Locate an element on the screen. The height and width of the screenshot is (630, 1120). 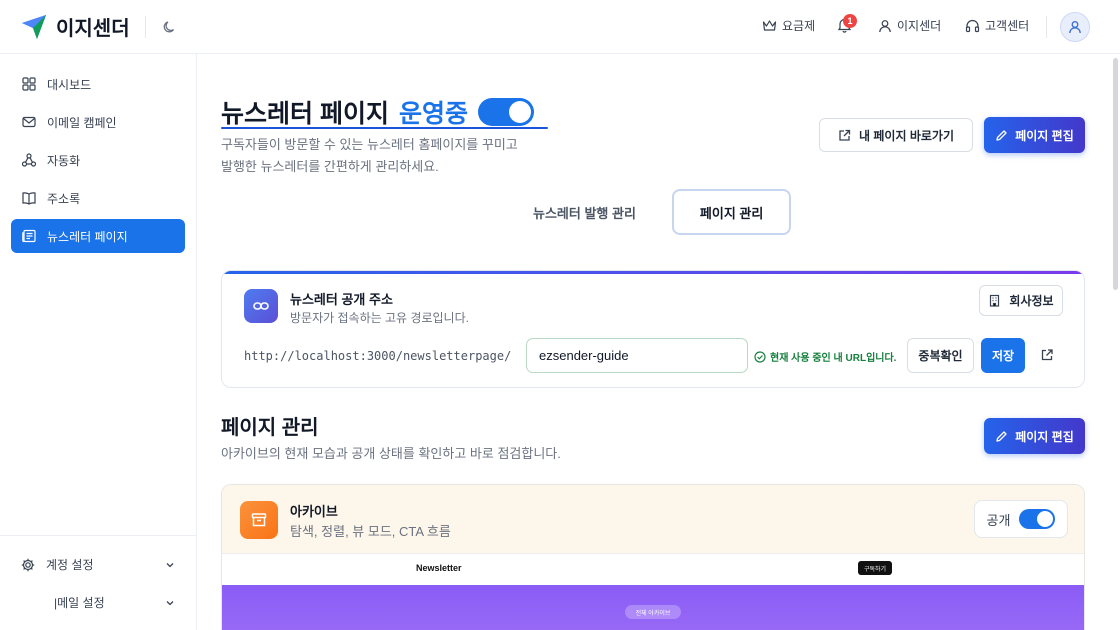
support-link: 고객센터 is located at coordinates (997, 25).